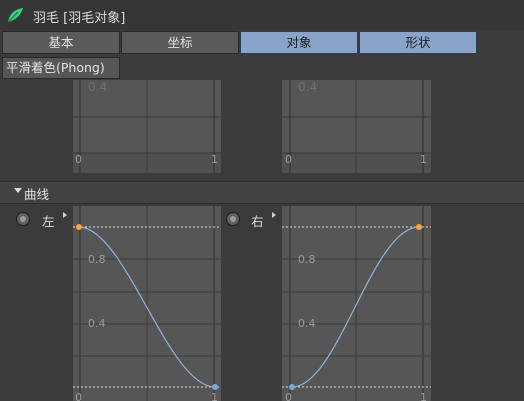 The height and width of the screenshot is (401, 524). I want to click on tab-phong-shading: 平滑着色(Phong), so click(61, 68).